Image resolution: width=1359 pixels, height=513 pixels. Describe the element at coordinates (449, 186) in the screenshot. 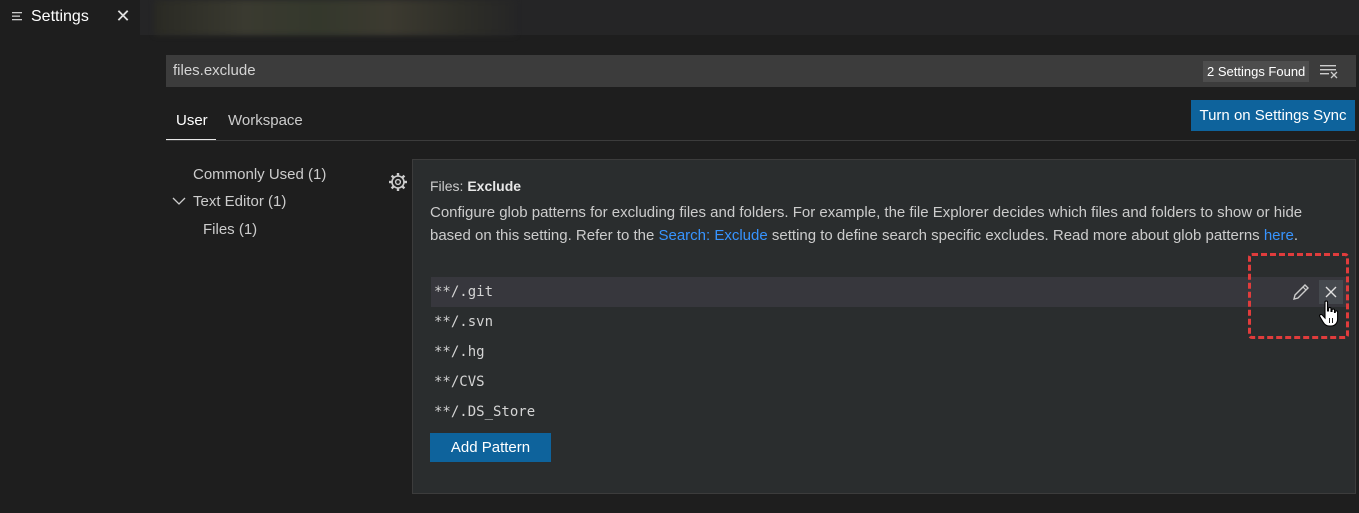

I see `setting-category: Files:` at that location.